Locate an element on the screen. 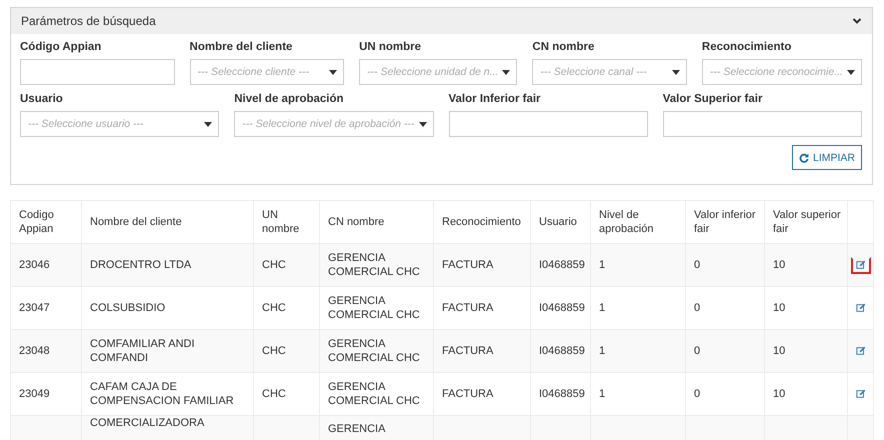  table-cell: COMFAMILIAR ANDI COMFANDI is located at coordinates (168, 351).